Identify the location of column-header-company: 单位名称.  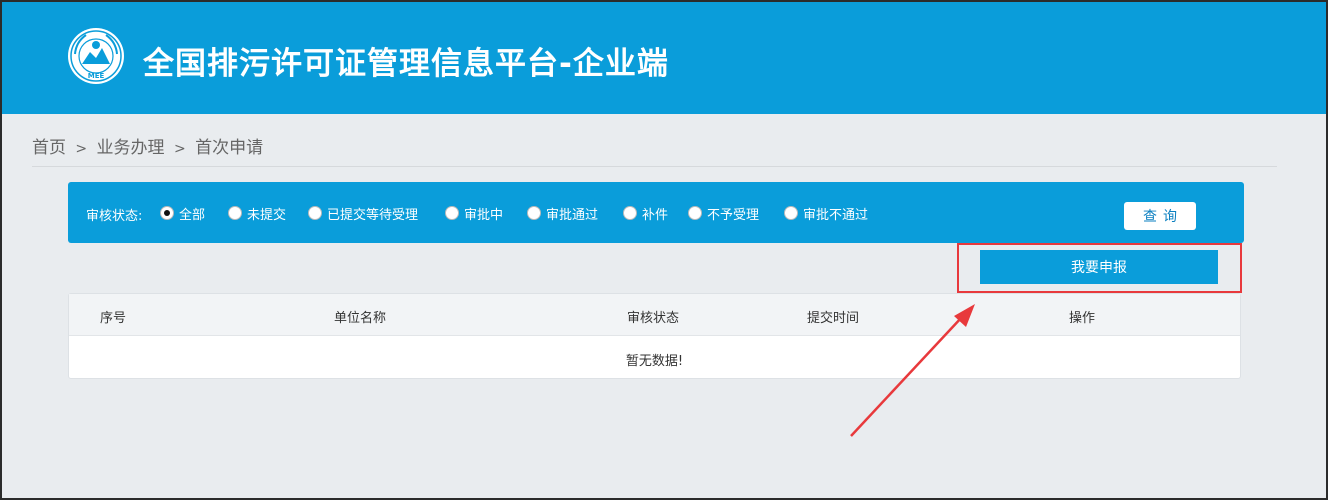
(360, 318).